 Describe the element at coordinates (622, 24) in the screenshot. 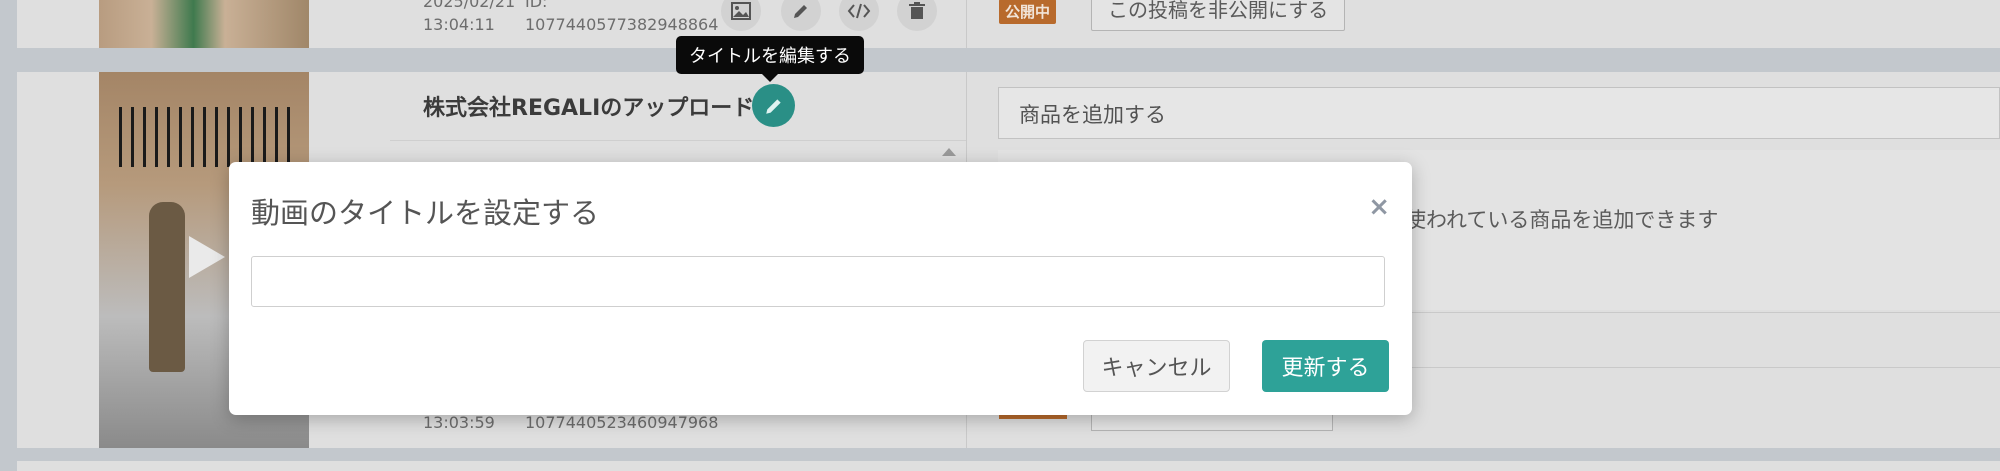

I see `post-id: 1077440577382948864` at that location.